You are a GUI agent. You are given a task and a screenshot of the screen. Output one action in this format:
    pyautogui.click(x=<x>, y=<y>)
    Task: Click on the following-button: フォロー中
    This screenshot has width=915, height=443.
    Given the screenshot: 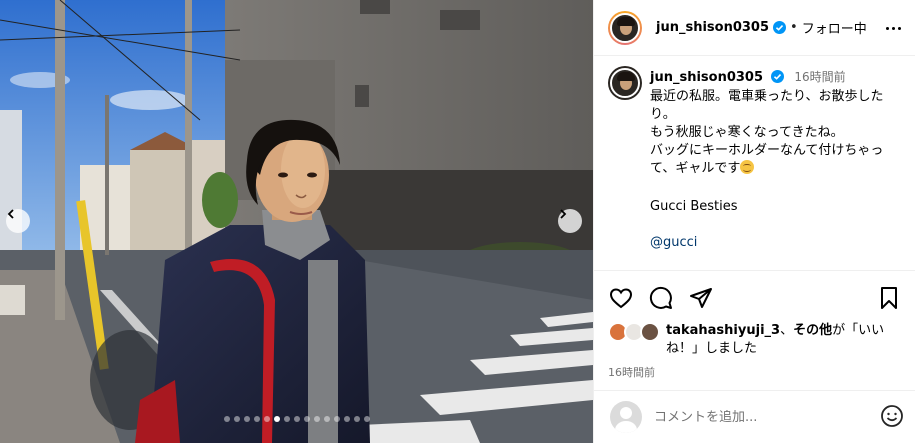 What is the action you would take?
    pyautogui.click(x=834, y=27)
    